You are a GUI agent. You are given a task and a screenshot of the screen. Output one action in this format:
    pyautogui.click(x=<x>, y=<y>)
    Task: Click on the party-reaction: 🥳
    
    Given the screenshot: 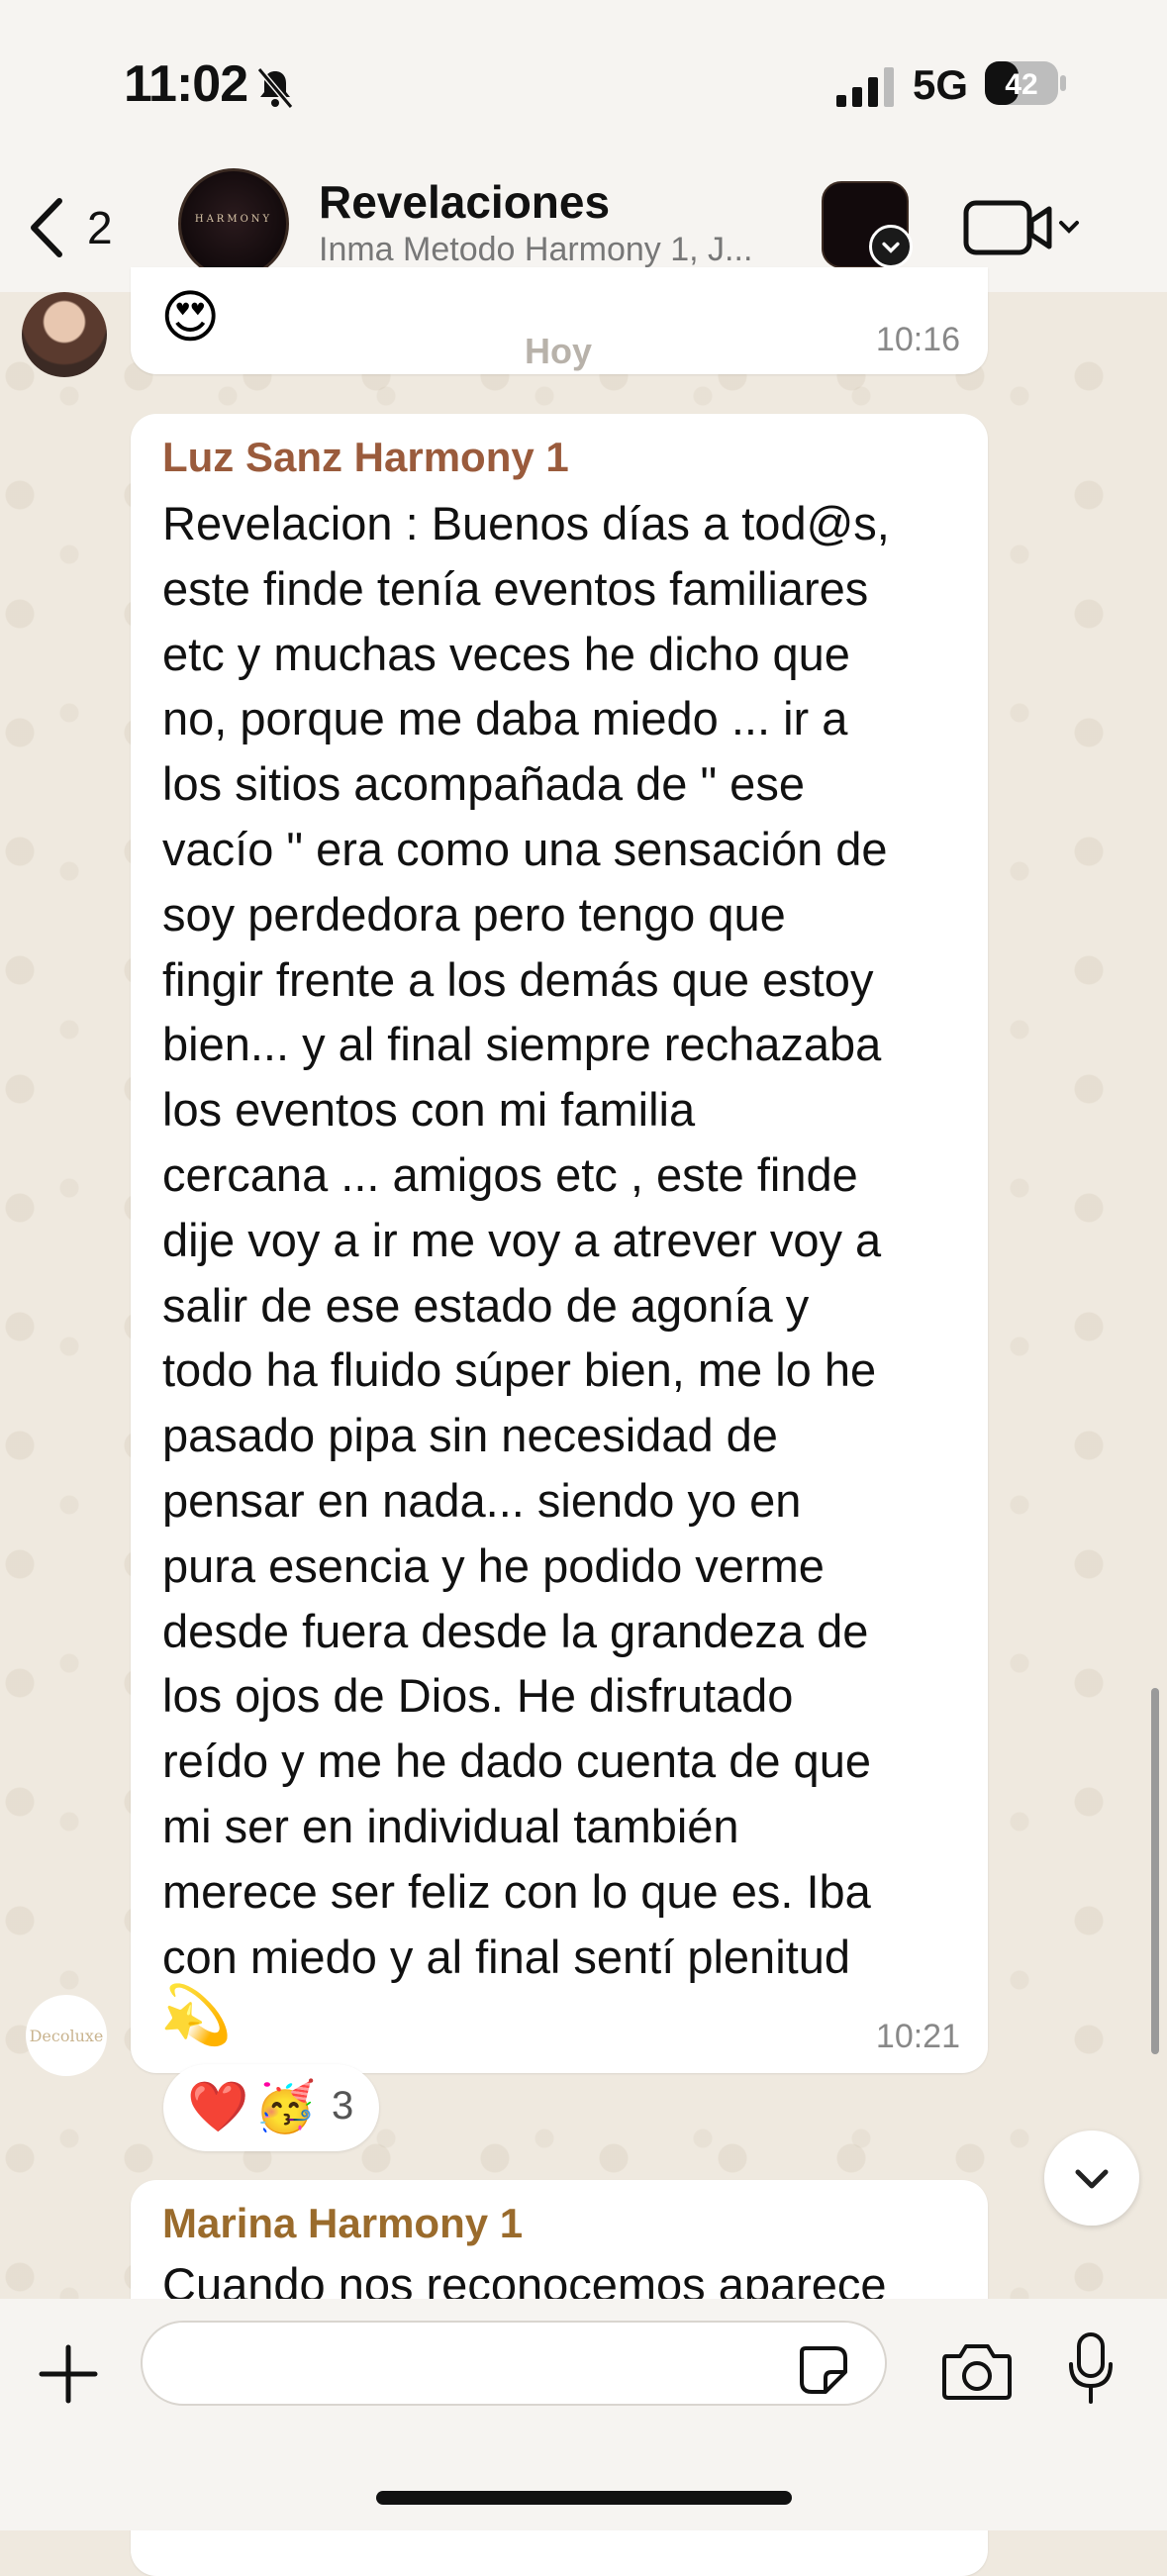 What is the action you would take?
    pyautogui.click(x=285, y=2106)
    